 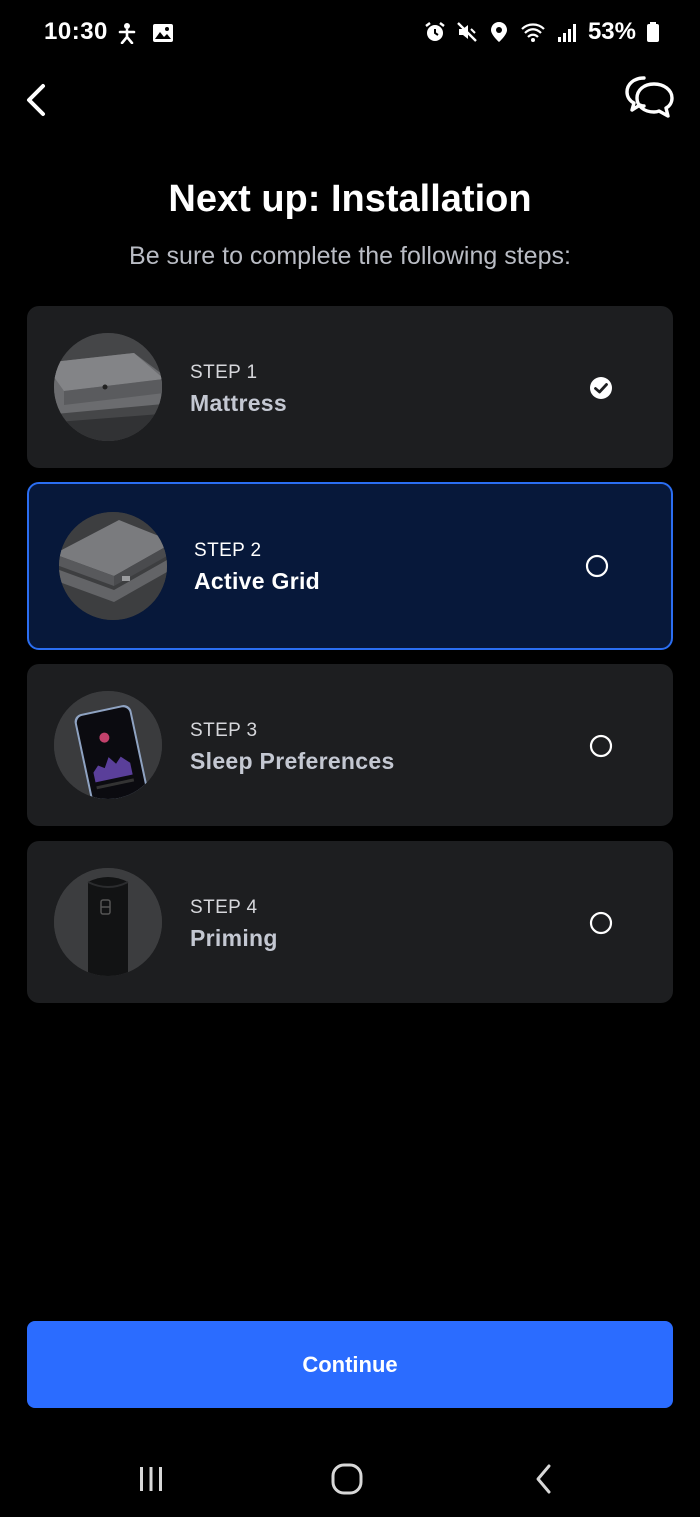 I want to click on system-nav-bar, so click(x=350, y=1477).